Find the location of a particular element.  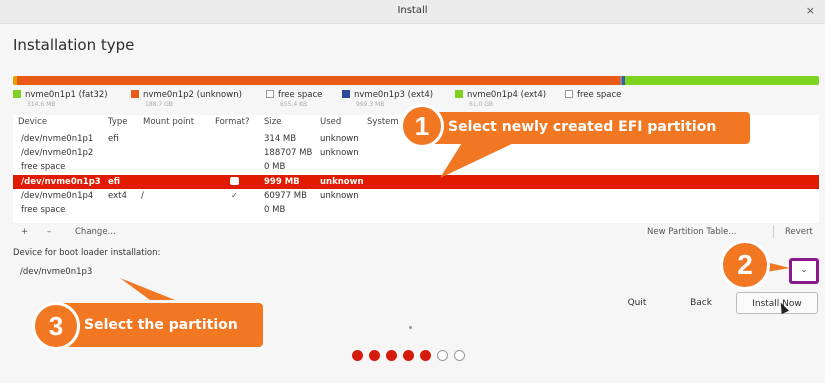

legend-item: free space 655.4 KB is located at coordinates (294, 99).